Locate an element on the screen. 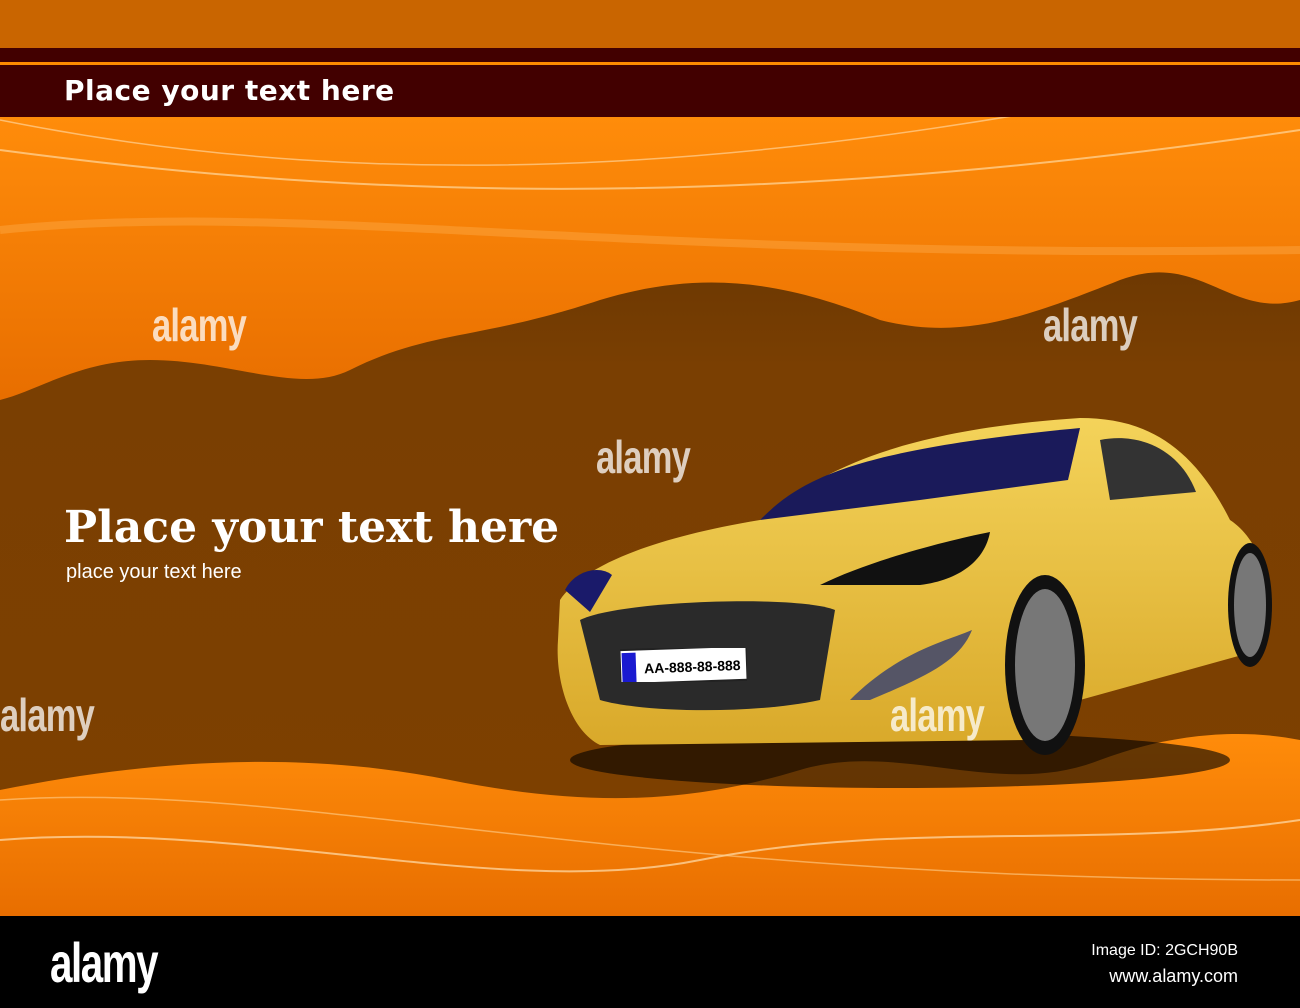 The width and height of the screenshot is (1300, 1008). license-plate: AA-888-88-888 is located at coordinates (683, 665).